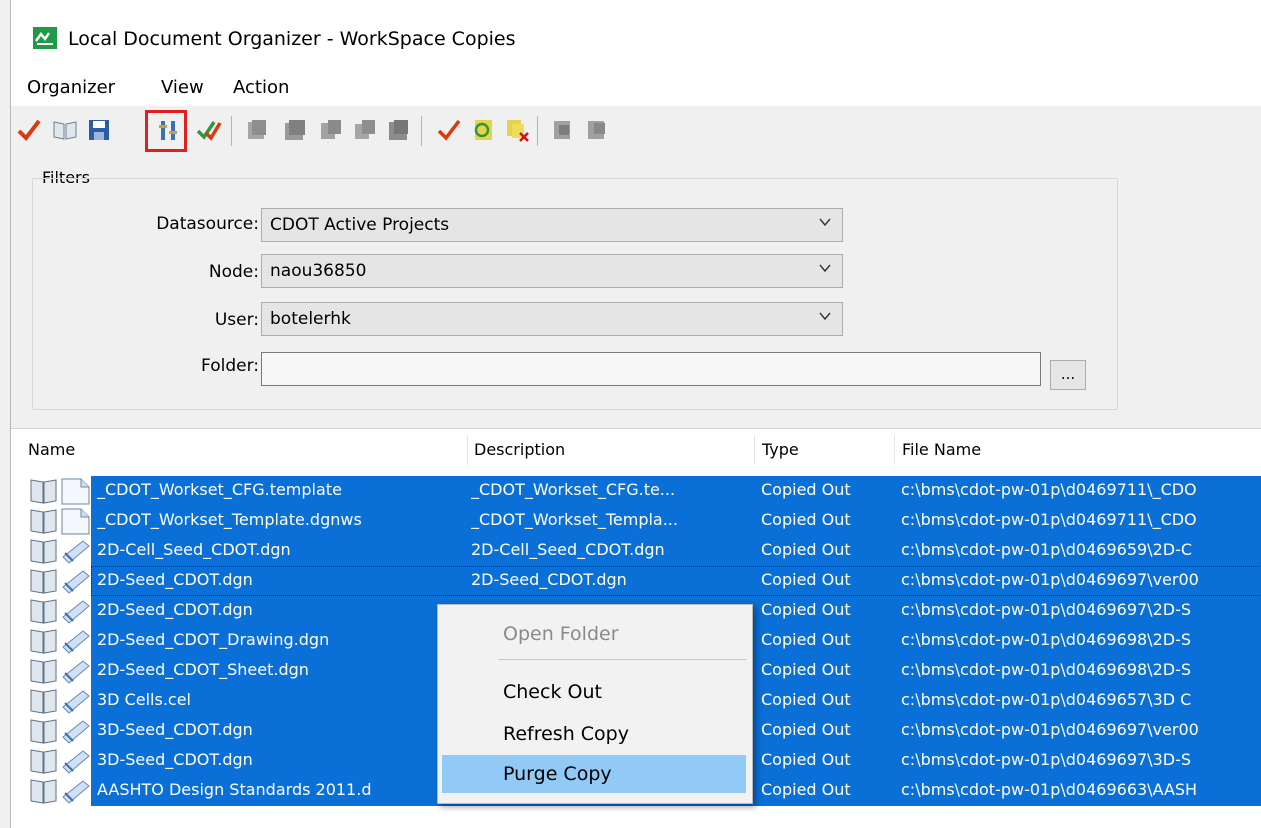 The height and width of the screenshot is (828, 1261). What do you see at coordinates (209, 130) in the screenshot?
I see `check-all-icon` at bounding box center [209, 130].